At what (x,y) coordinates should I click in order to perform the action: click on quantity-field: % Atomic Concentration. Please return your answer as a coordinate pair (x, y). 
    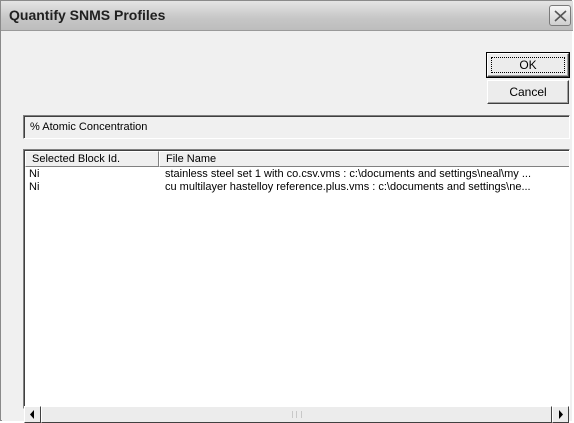
    Looking at the image, I should click on (296, 127).